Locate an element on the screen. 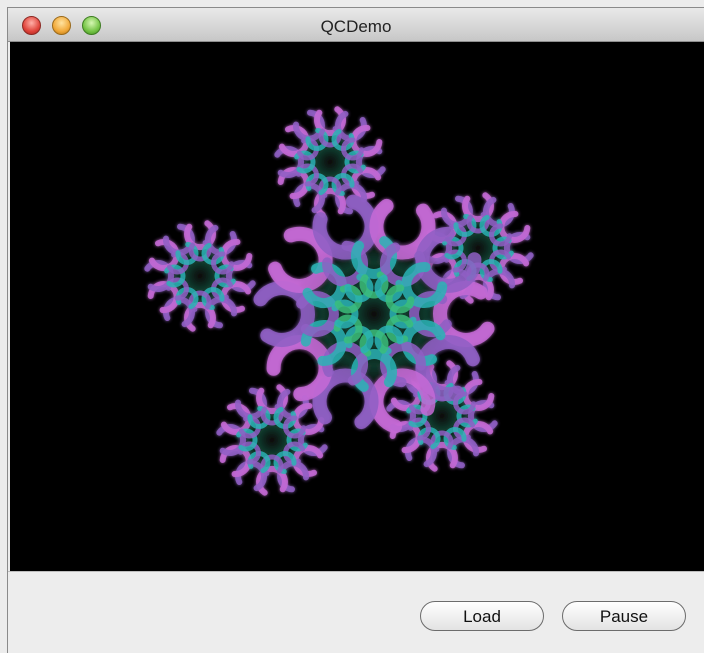  pause-button: Pause is located at coordinates (624, 616).